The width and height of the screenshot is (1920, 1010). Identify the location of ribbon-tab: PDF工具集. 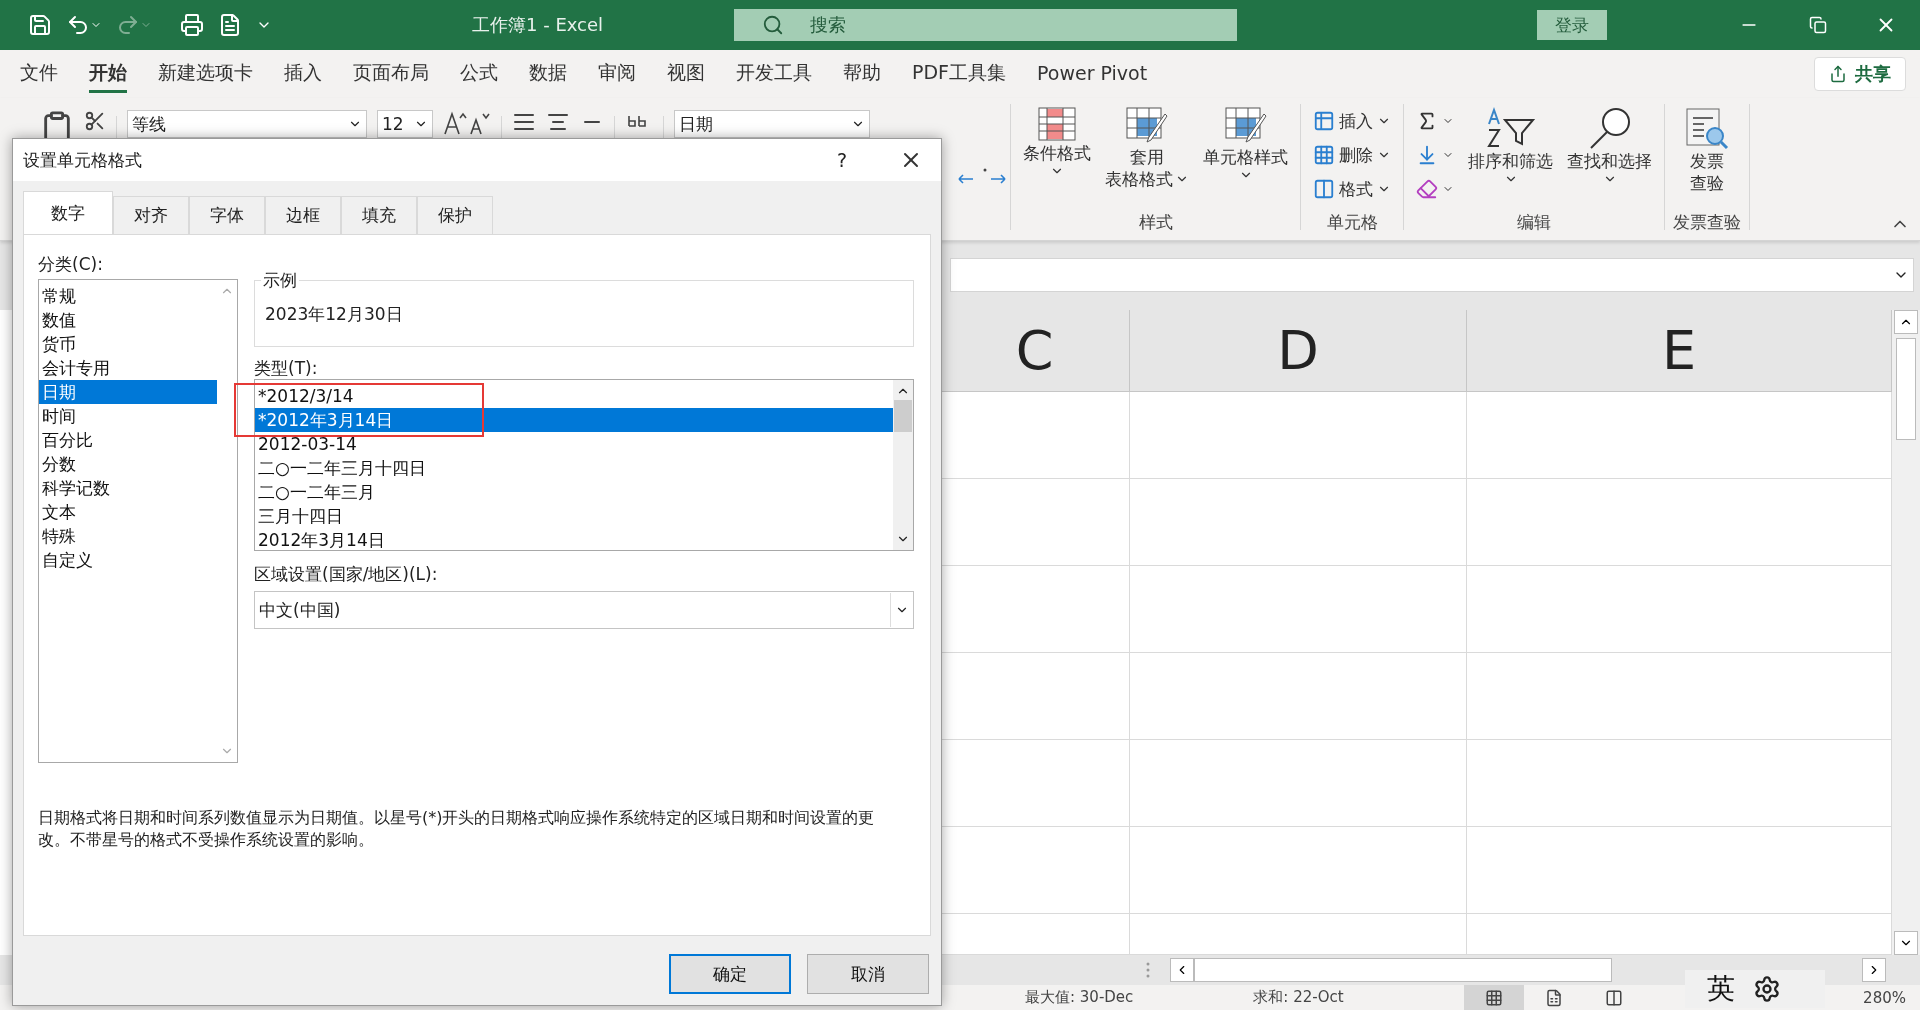
(959, 74).